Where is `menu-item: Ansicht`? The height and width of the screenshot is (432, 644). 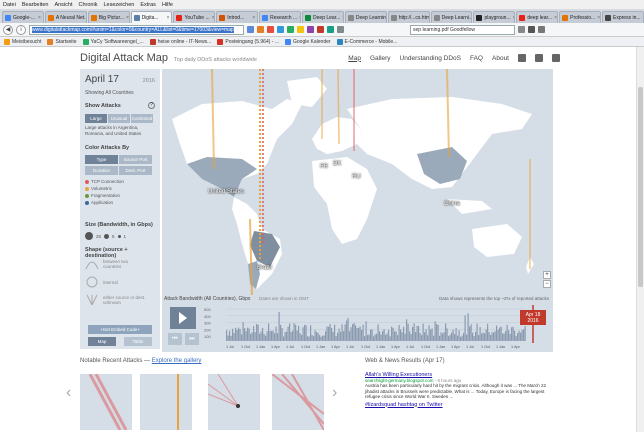 menu-item: Ansicht is located at coordinates (63, 5).